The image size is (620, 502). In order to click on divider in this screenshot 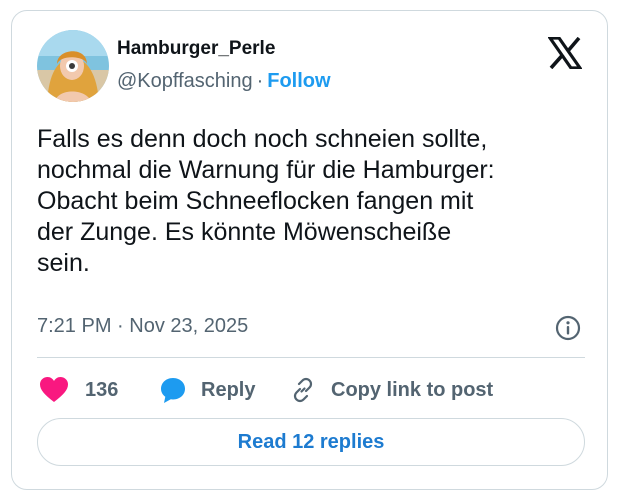, I will do `click(311, 357)`.